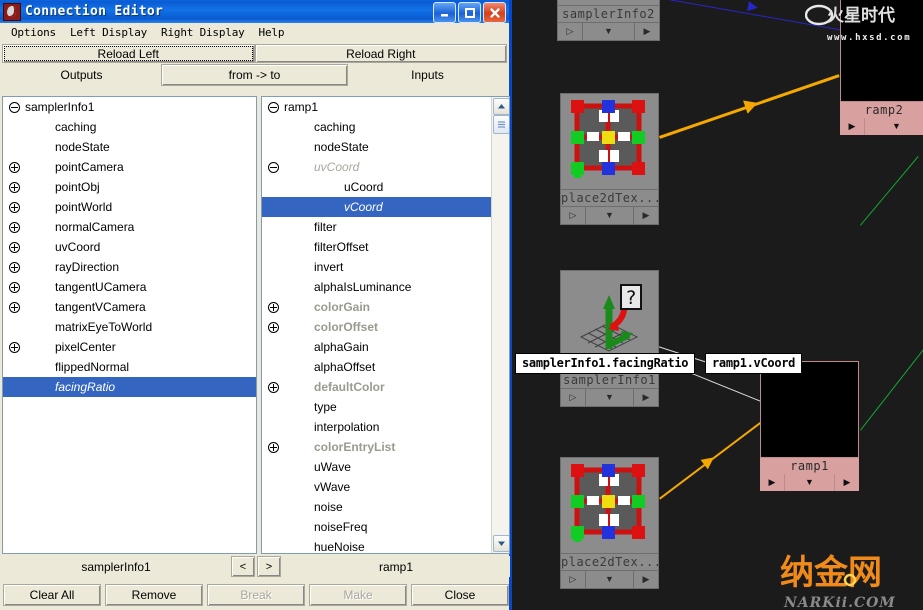 The height and width of the screenshot is (610, 923). I want to click on list-item: filterOffset, so click(376, 247).